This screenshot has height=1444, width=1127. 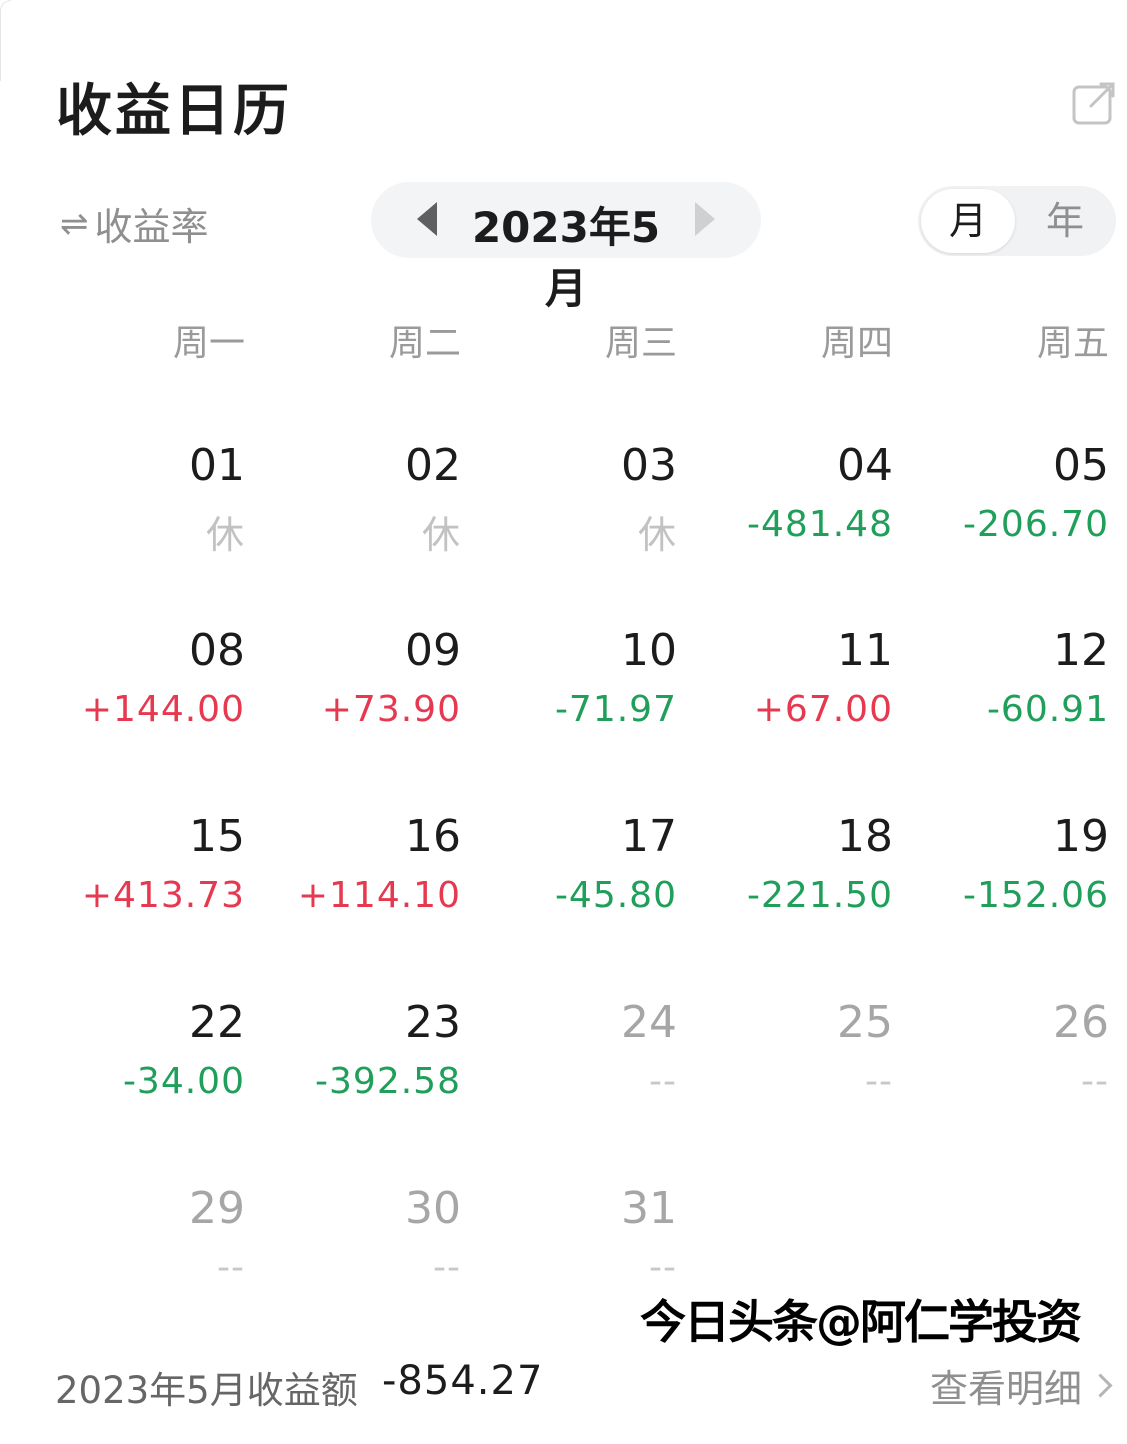 I want to click on total-label: 2023年5月收益额, so click(x=206, y=1390).